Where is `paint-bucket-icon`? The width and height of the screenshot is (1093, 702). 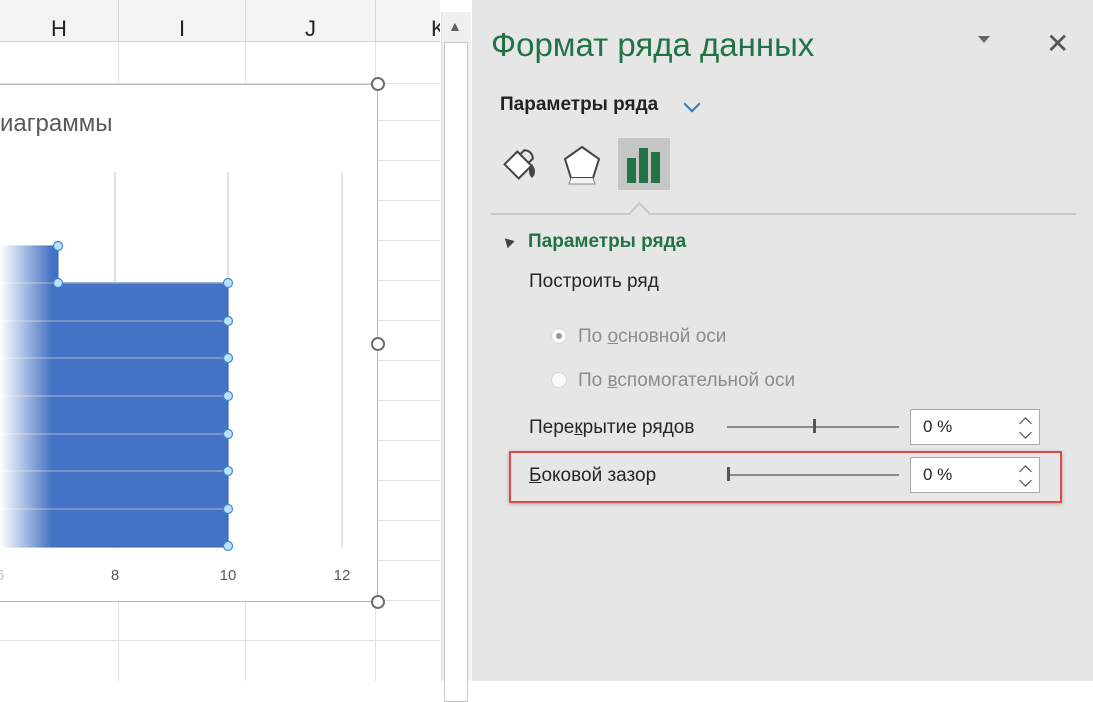 paint-bucket-icon is located at coordinates (519, 164).